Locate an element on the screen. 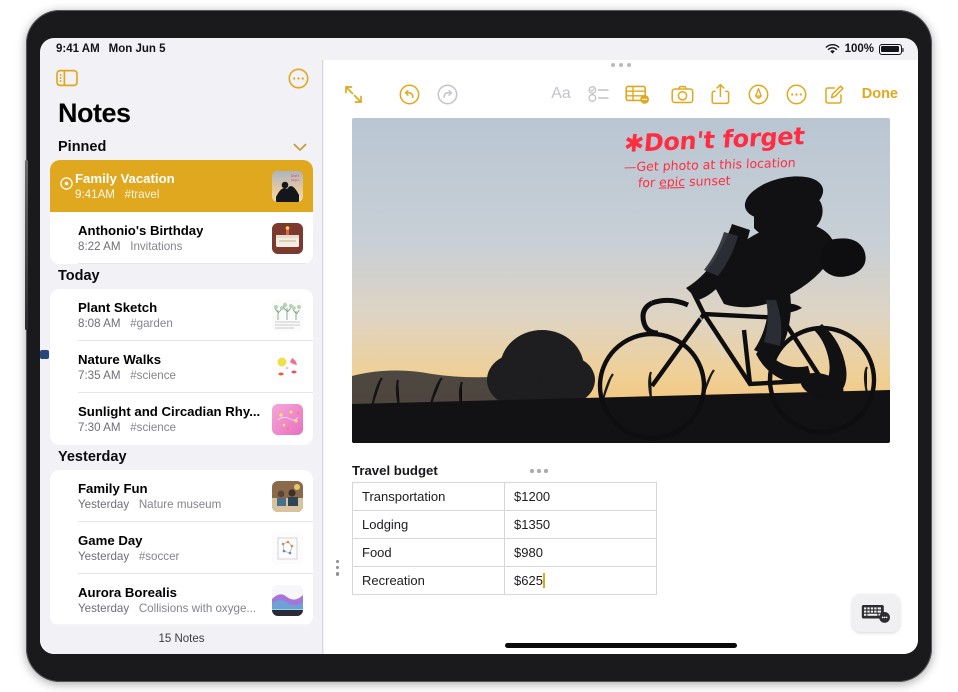 Image resolution: width=958 pixels, height=692 pixels. checklist-icon is located at coordinates (599, 94).